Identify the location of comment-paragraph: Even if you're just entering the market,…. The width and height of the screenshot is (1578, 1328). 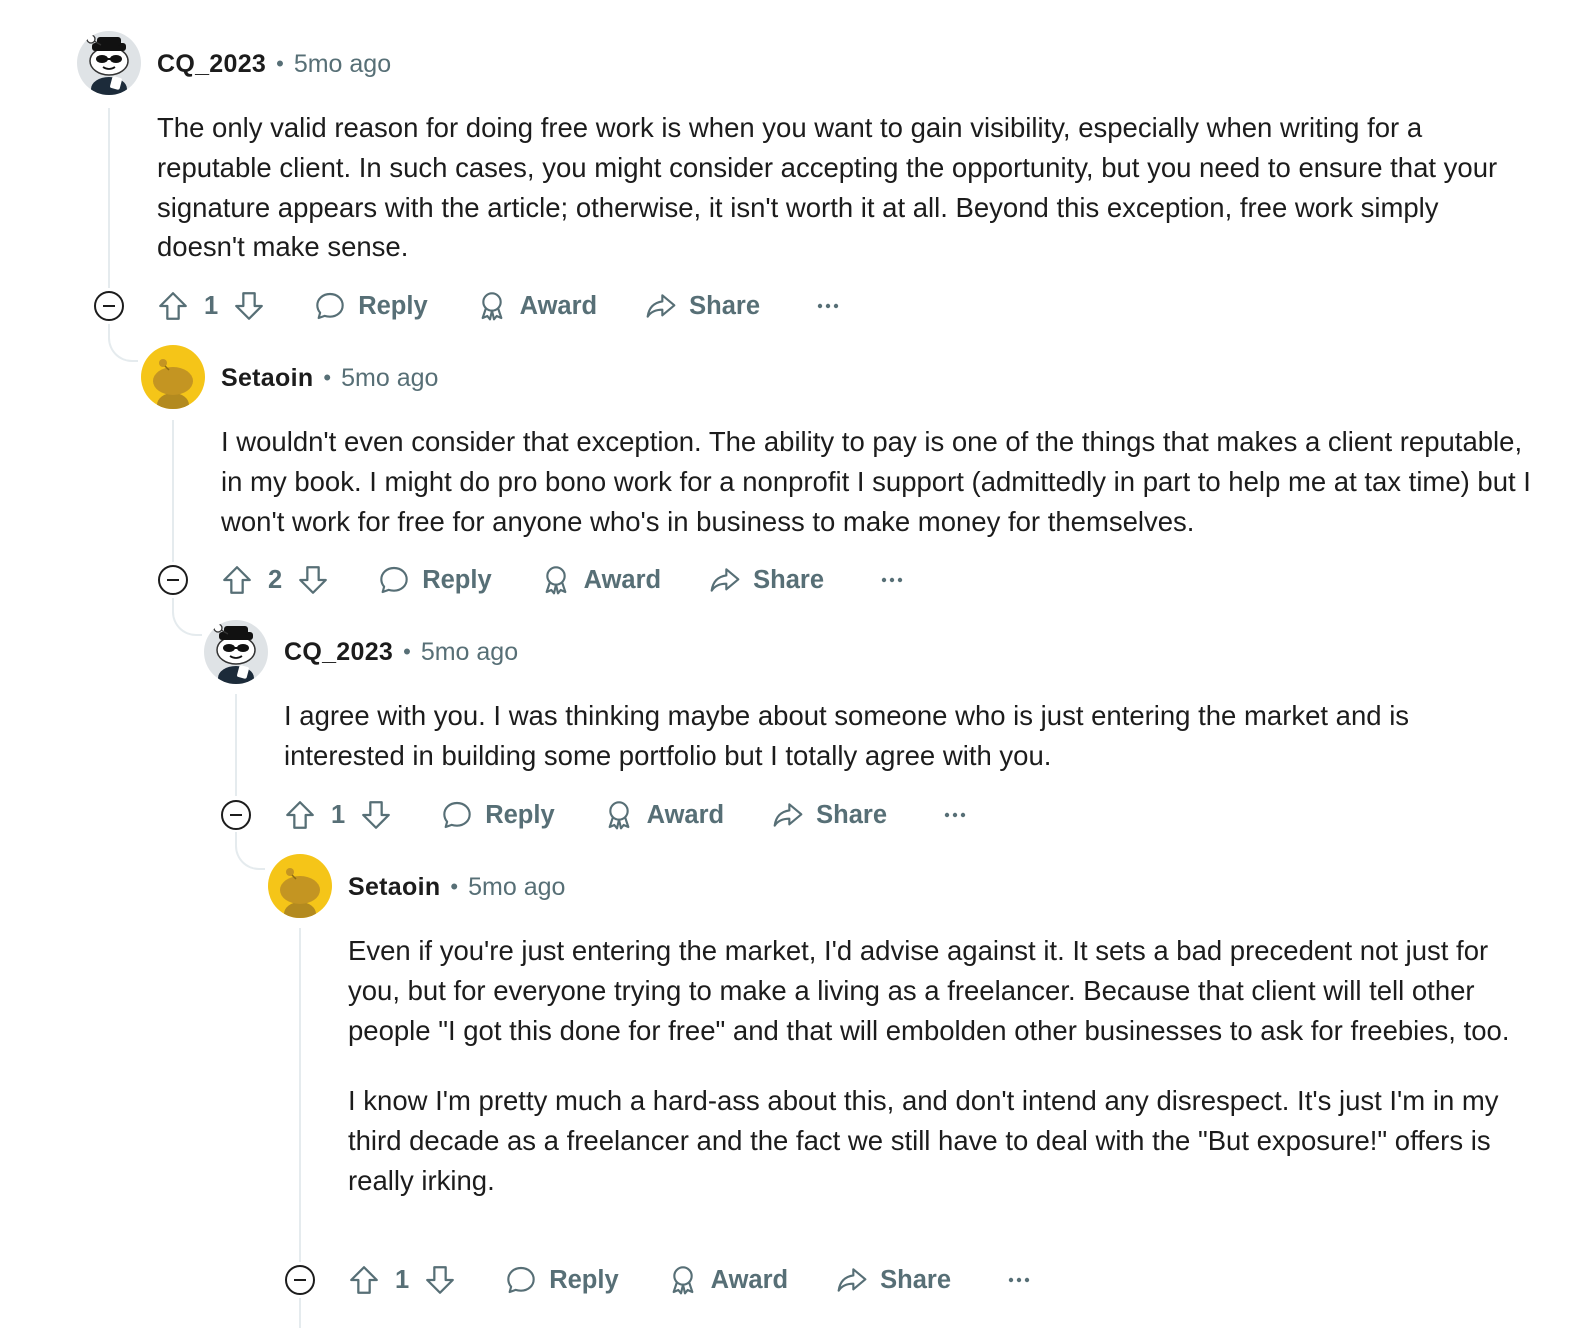
(929, 990).